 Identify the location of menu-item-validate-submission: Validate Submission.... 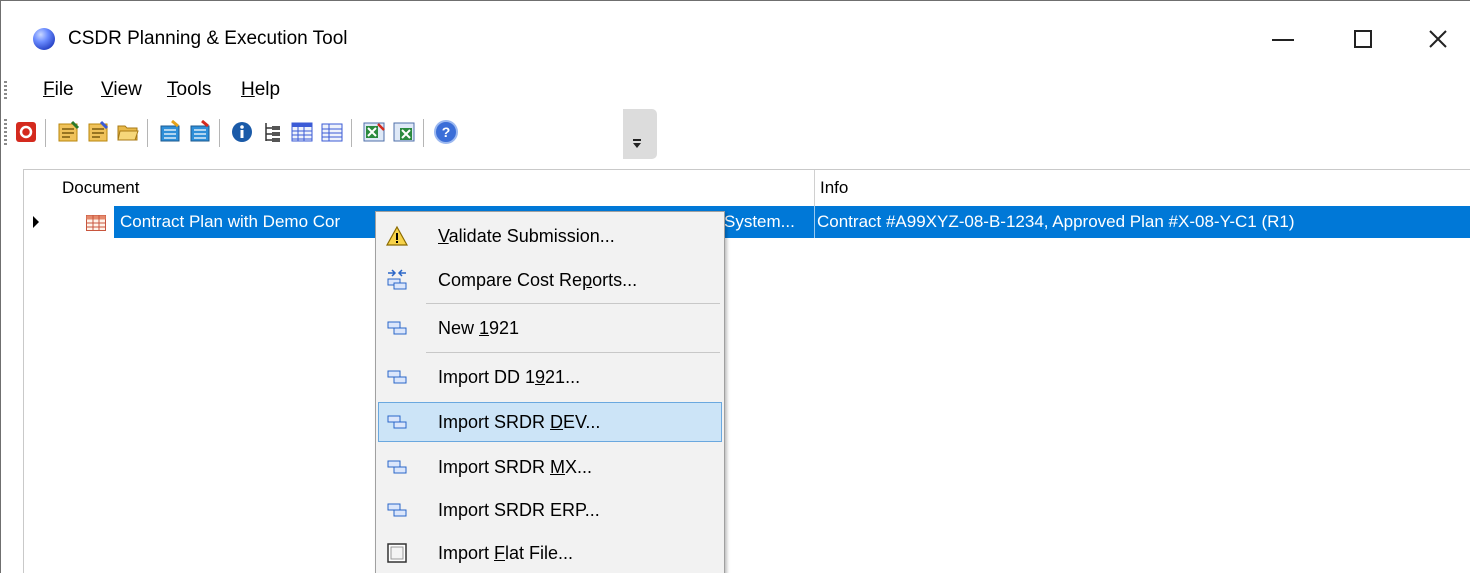
(550, 236).